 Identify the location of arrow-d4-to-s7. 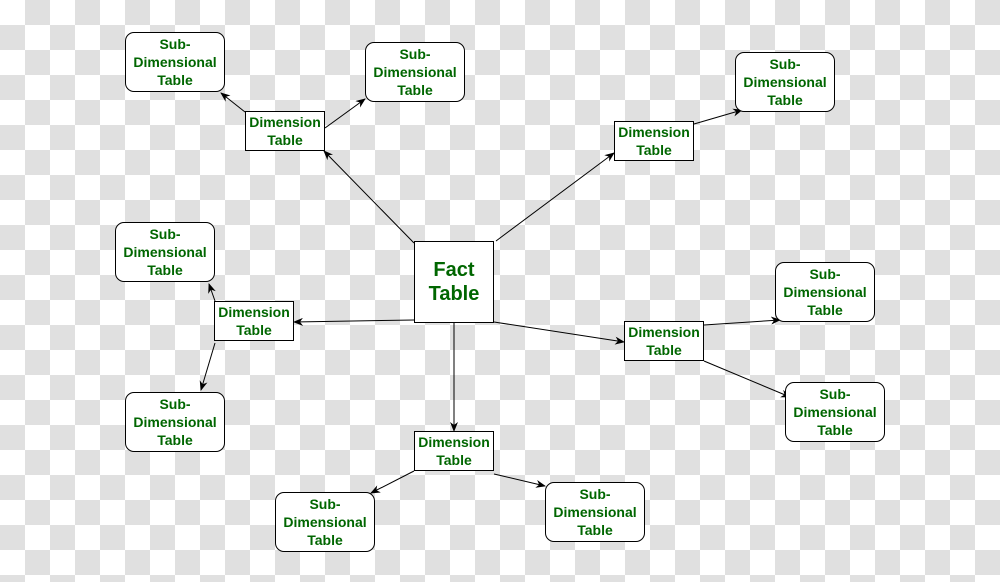
(747, 379).